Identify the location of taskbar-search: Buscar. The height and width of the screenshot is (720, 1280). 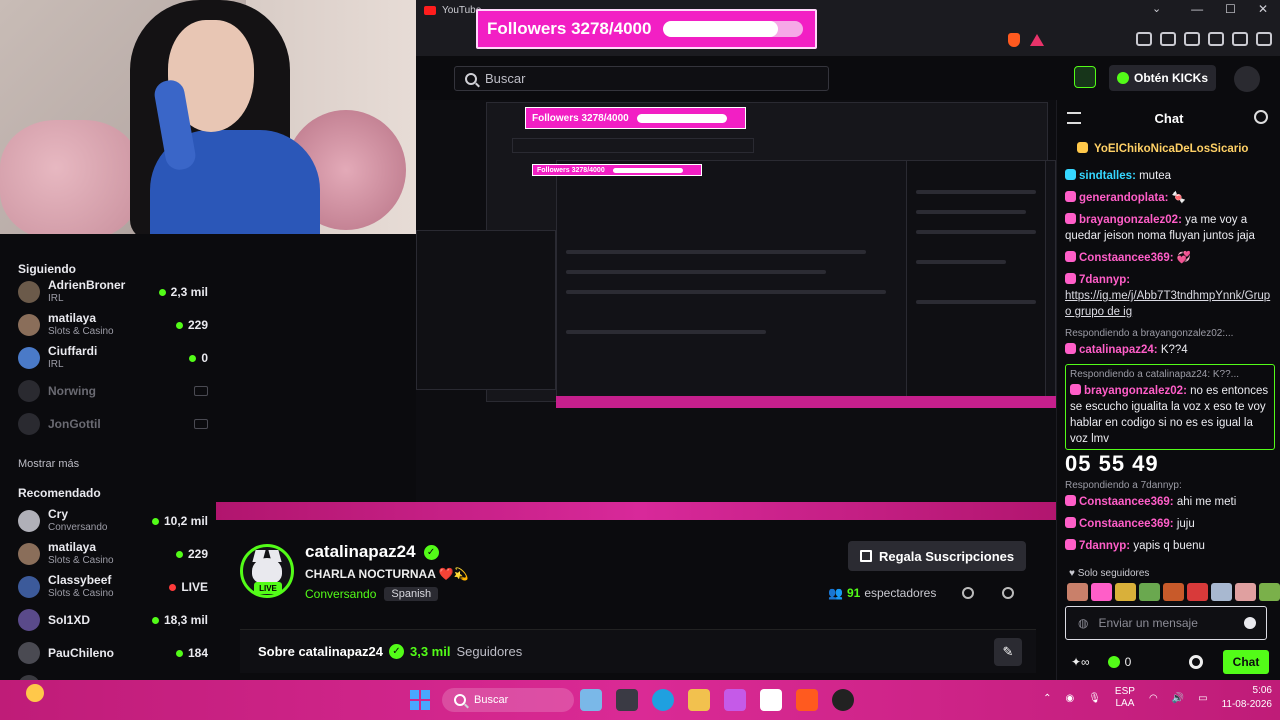
(508, 700).